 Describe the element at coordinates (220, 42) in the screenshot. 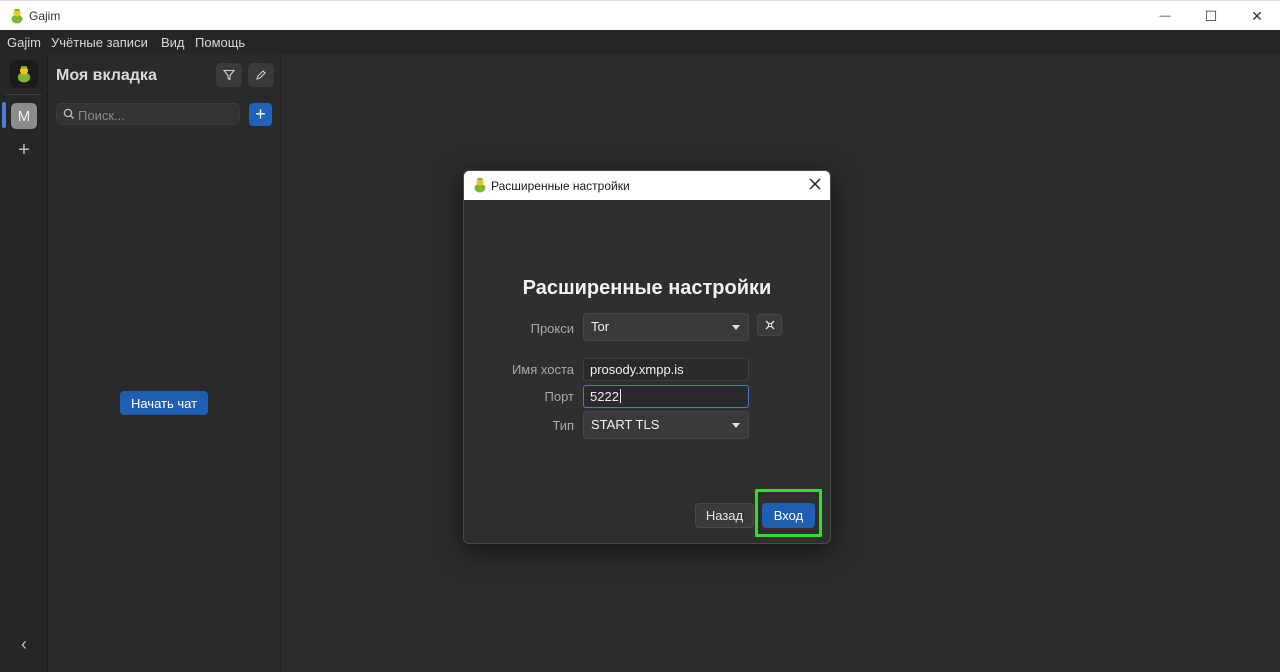

I see `menu-help: Помощь` at that location.